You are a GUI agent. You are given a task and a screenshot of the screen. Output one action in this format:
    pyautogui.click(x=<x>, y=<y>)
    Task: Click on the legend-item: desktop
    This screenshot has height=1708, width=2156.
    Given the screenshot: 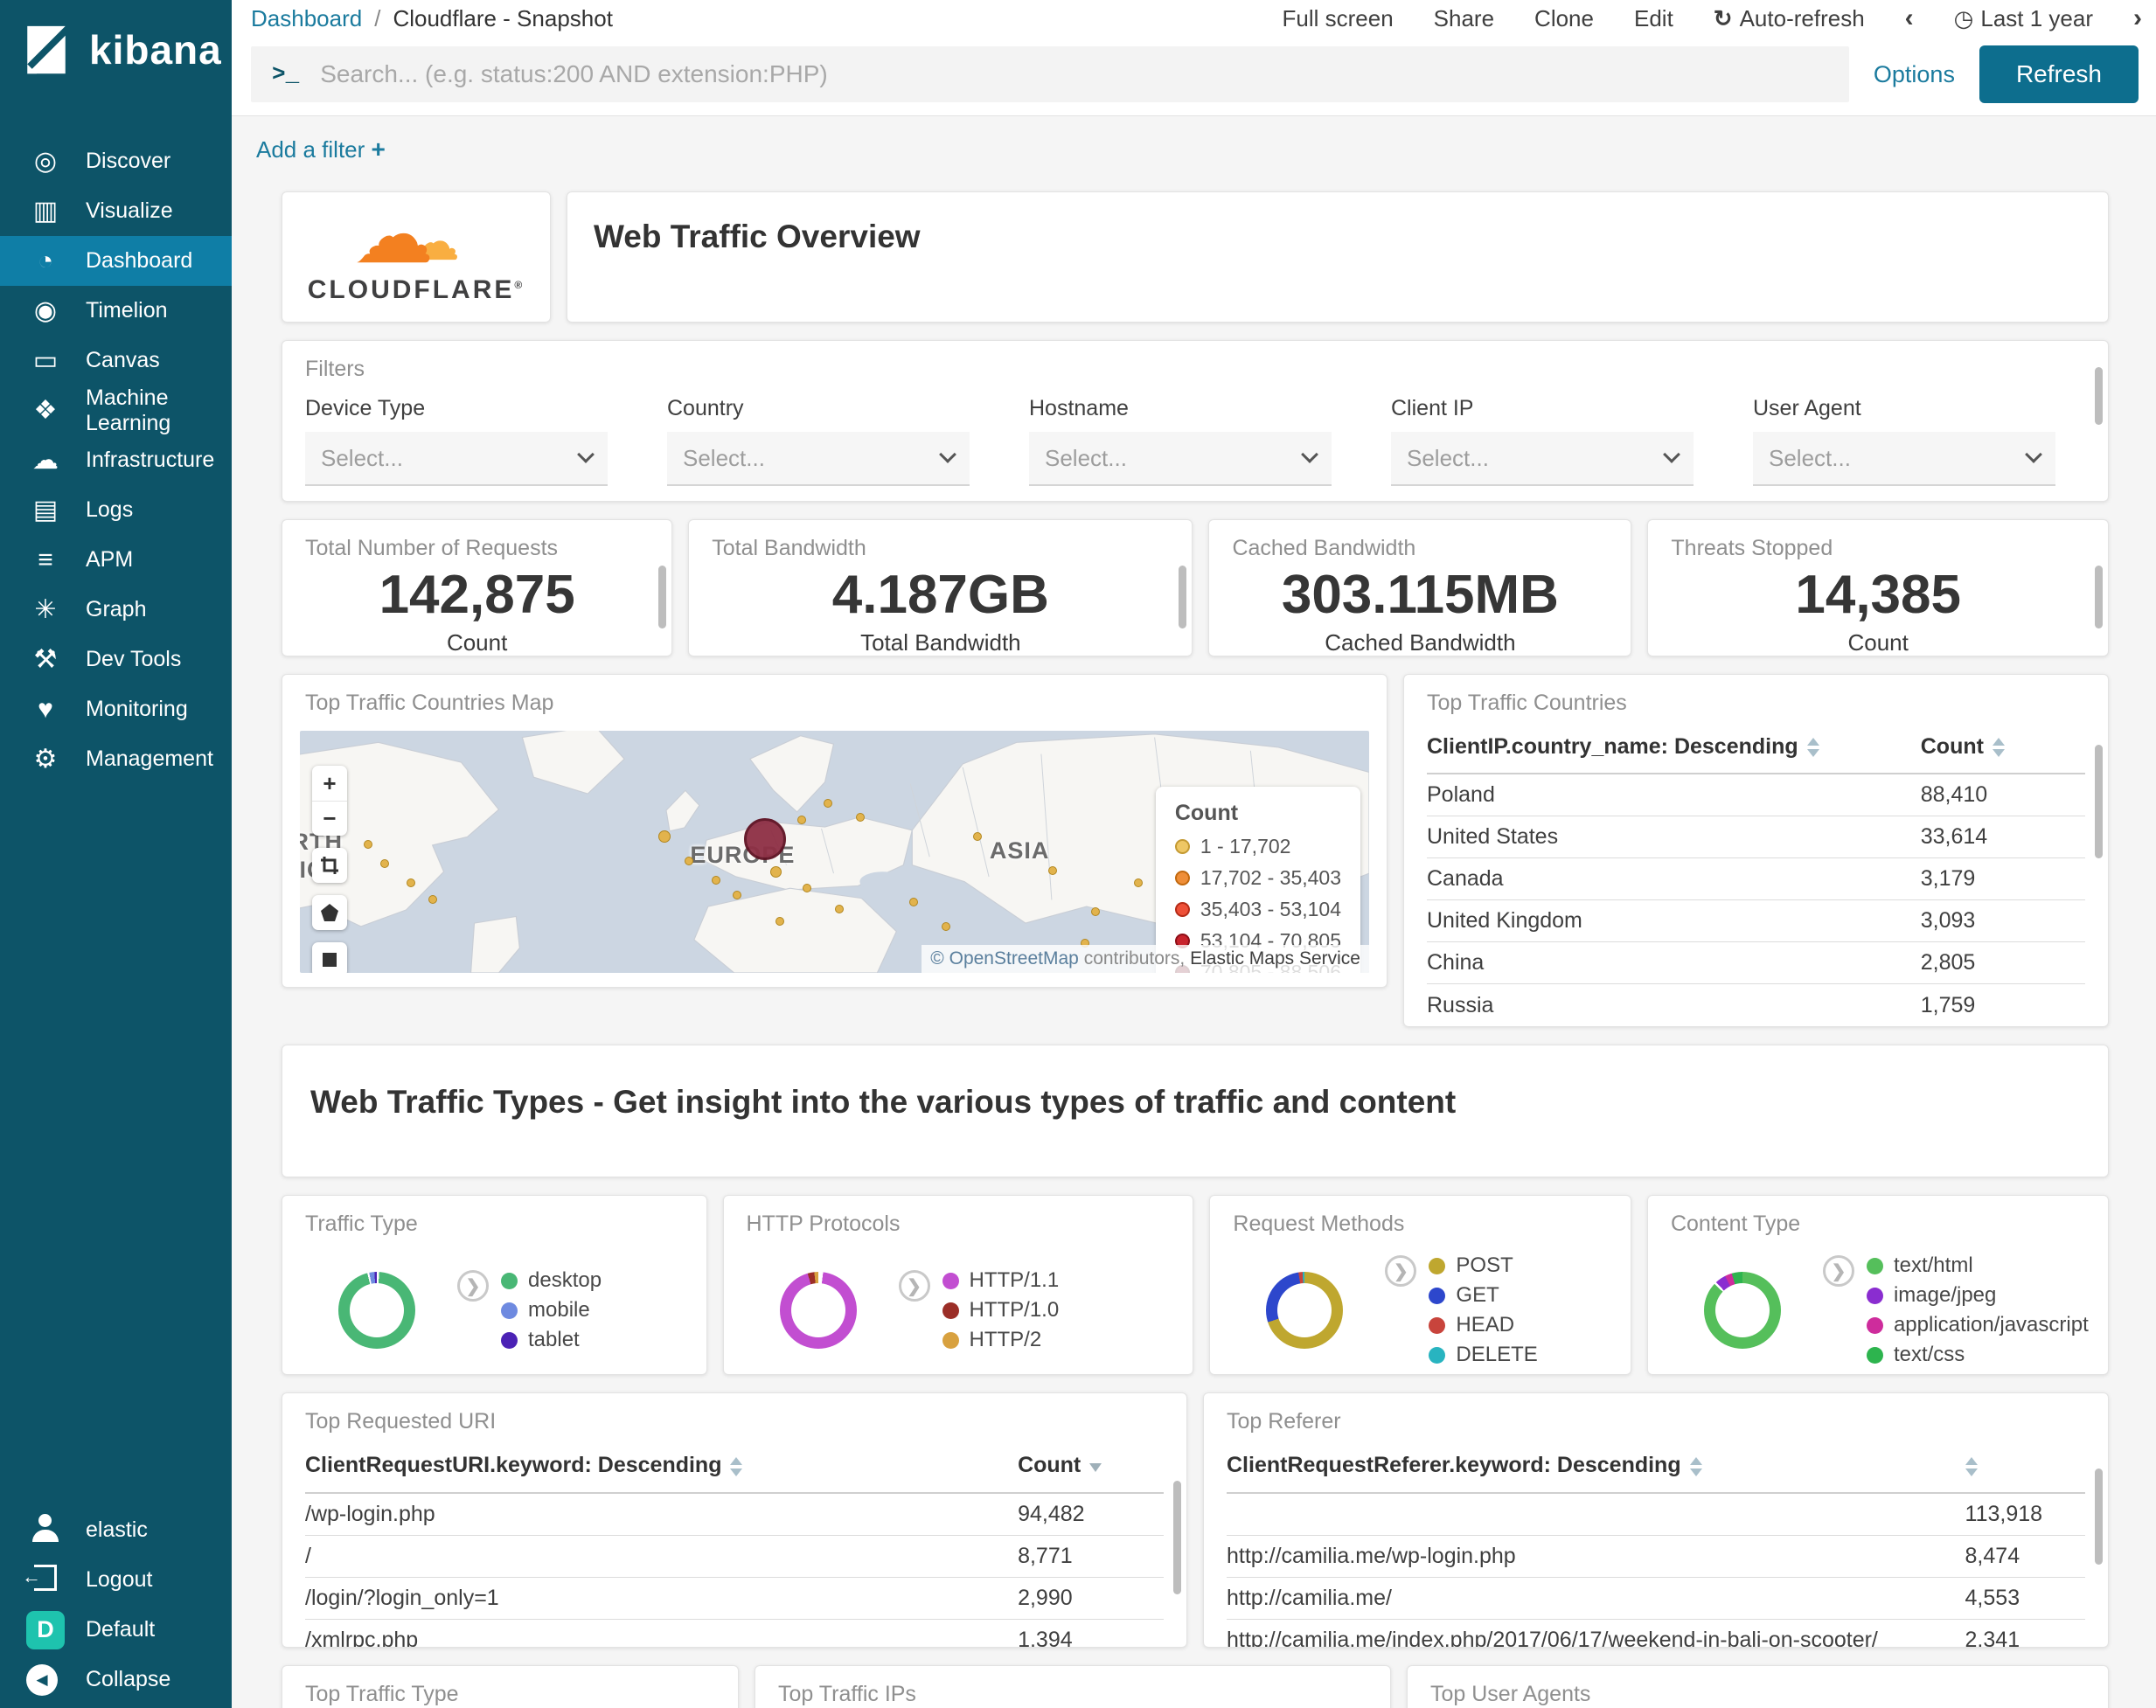 What is the action you would take?
    pyautogui.click(x=551, y=1280)
    